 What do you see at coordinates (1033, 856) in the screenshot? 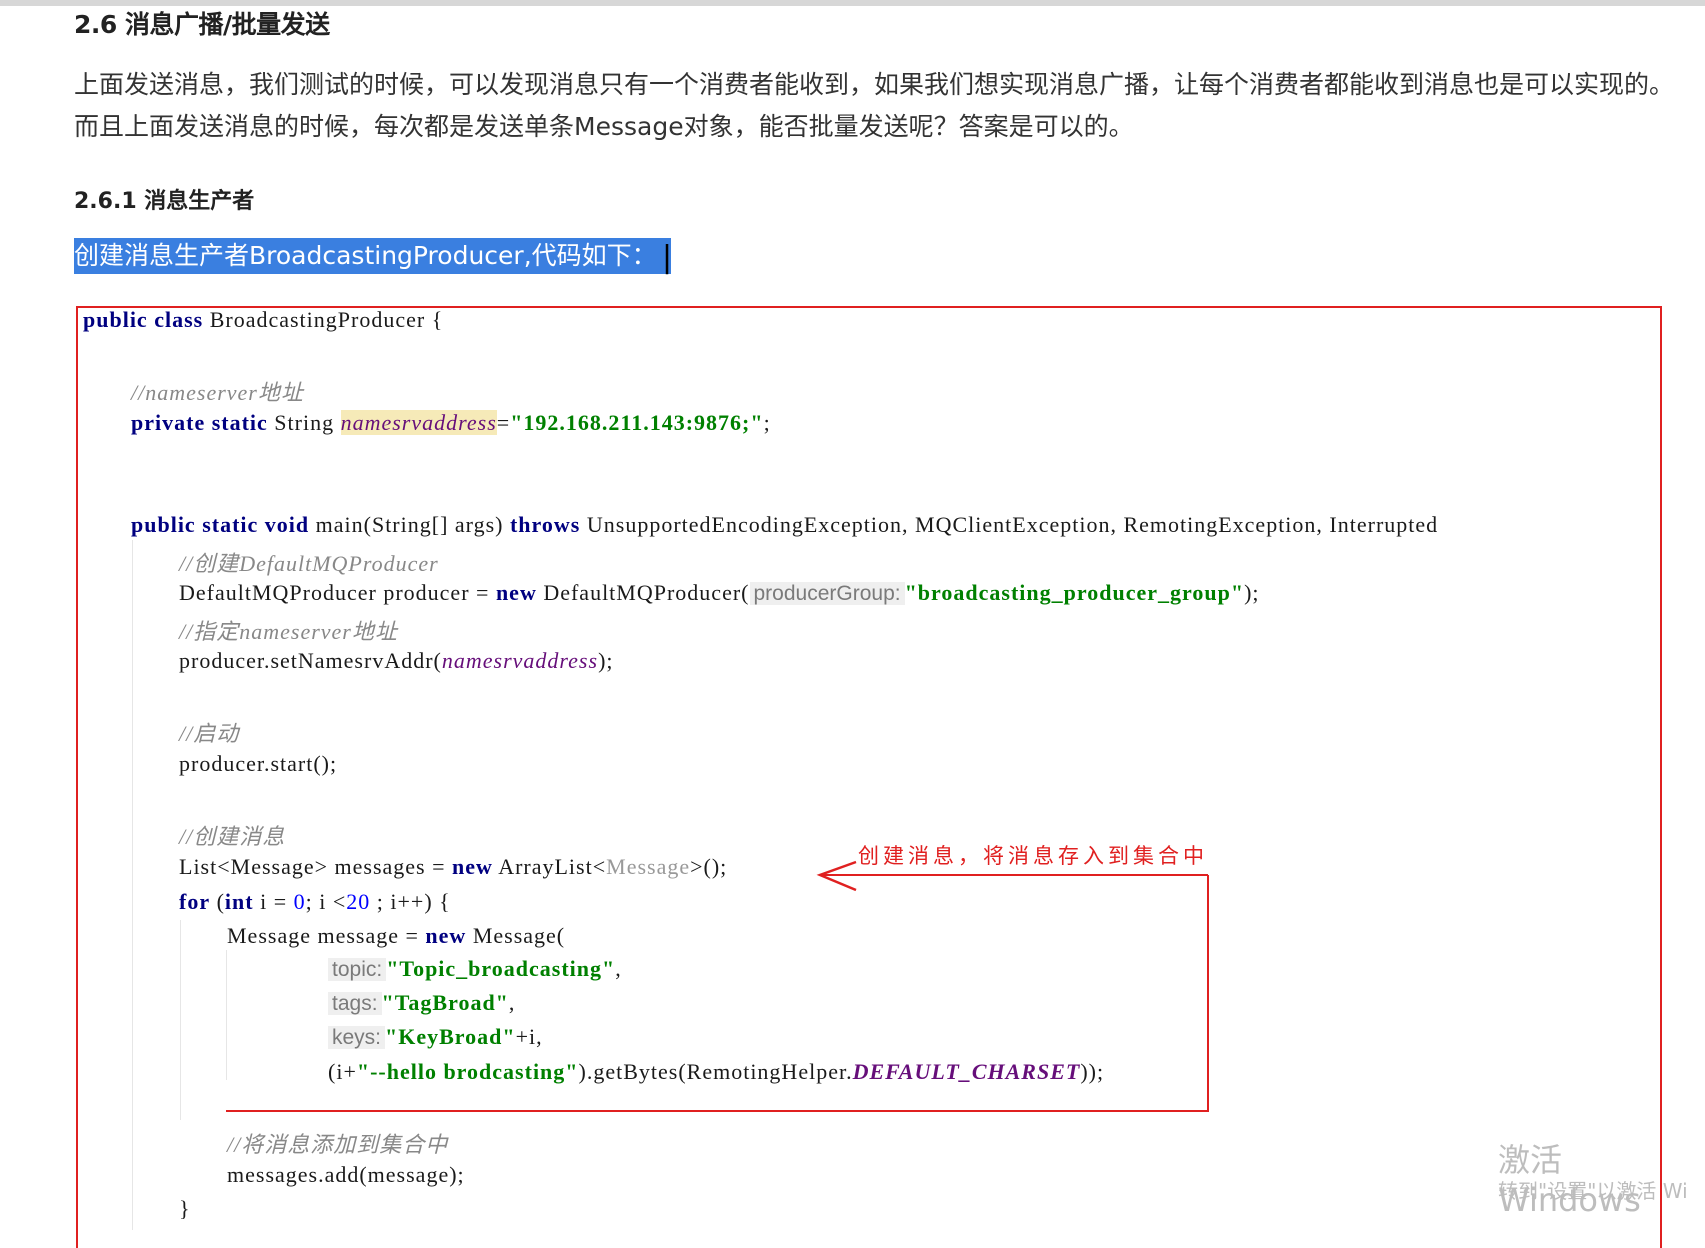
I see `annotation-text: 创建消息，将消息存入到集合中` at bounding box center [1033, 856].